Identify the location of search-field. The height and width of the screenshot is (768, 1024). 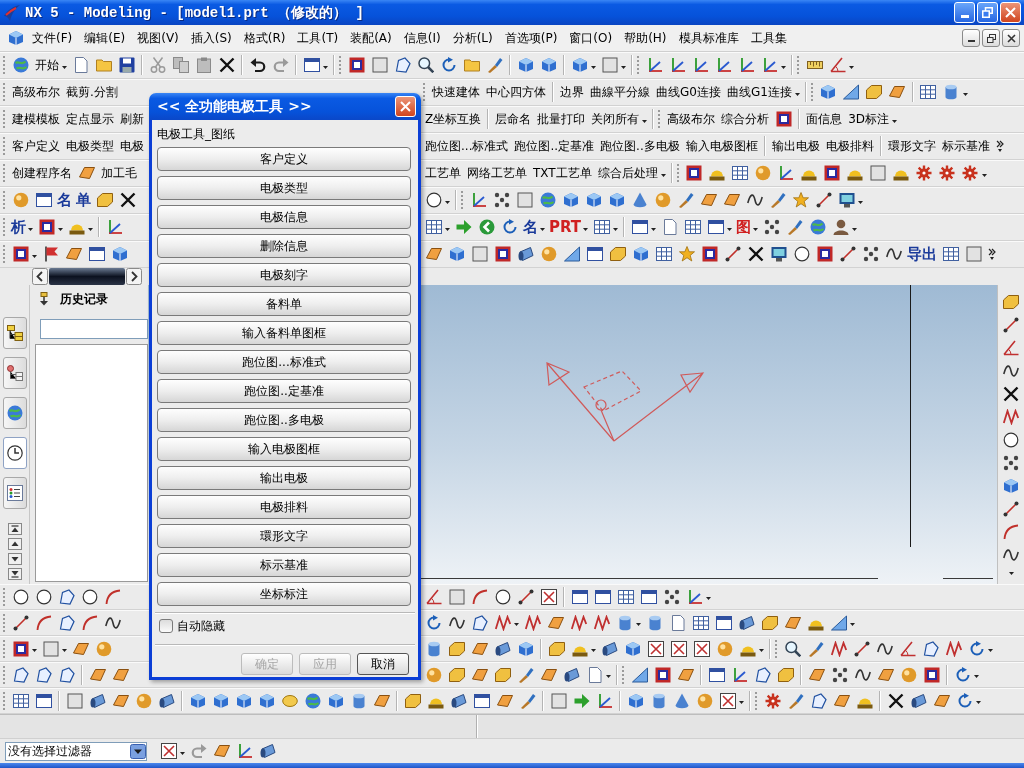
(94, 329).